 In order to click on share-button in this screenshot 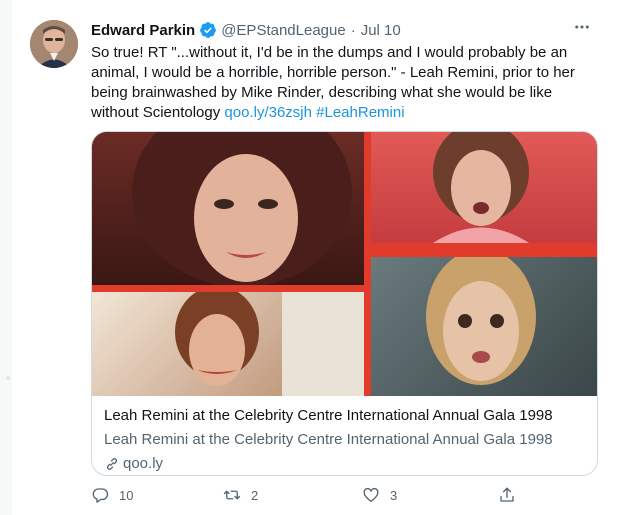, I will do `click(507, 495)`.